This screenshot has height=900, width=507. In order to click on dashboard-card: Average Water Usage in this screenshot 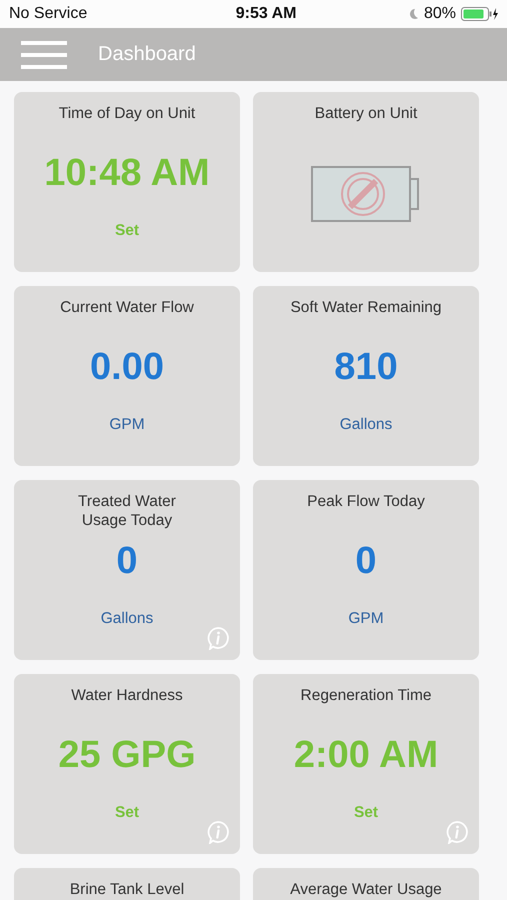, I will do `click(366, 884)`.